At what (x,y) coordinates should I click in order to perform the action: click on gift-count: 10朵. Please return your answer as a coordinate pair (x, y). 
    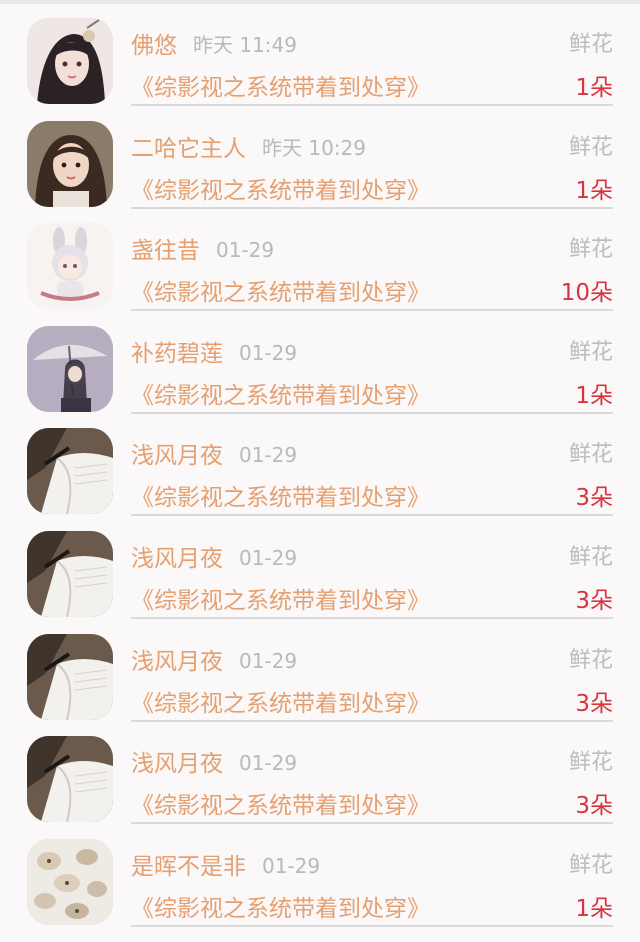
    Looking at the image, I should click on (586, 293).